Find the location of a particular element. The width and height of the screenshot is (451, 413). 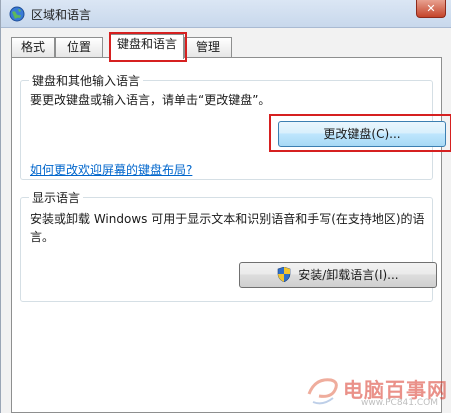

keyboard-group-label: 键盘和其他输入语言 is located at coordinates (86, 80).